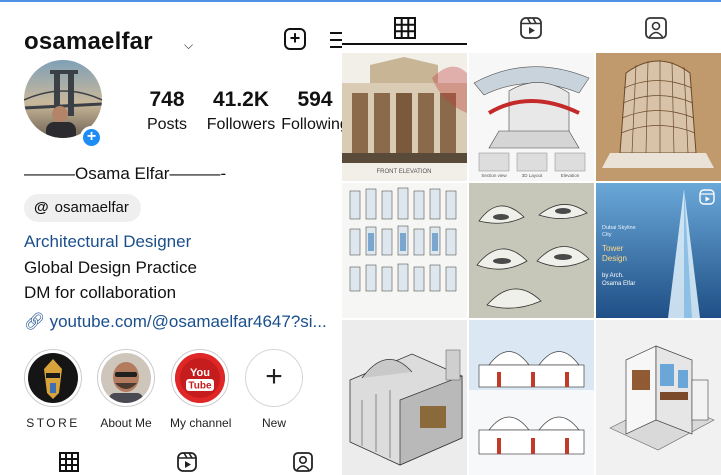 This screenshot has width=721, height=475. I want to click on highlight-my-channel: You Tube My channel, so click(201, 389).